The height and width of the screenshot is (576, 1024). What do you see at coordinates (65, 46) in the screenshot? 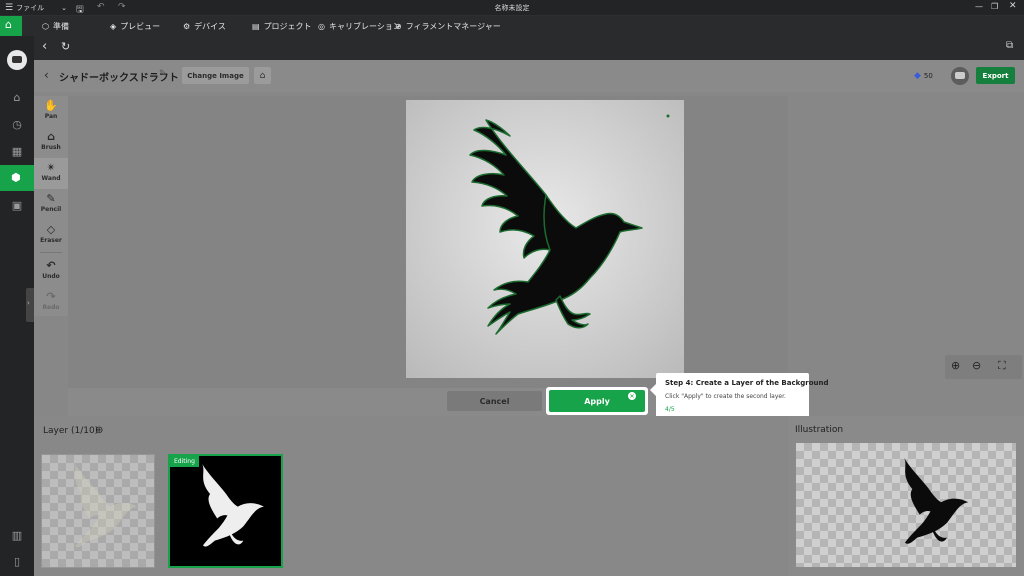
I see `refresh-icon: ↻` at bounding box center [65, 46].